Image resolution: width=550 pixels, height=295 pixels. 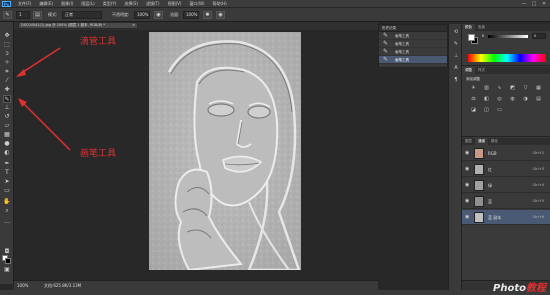 What do you see at coordinates (40, 61) in the screenshot?
I see `arrow-to-eyedropper` at bounding box center [40, 61].